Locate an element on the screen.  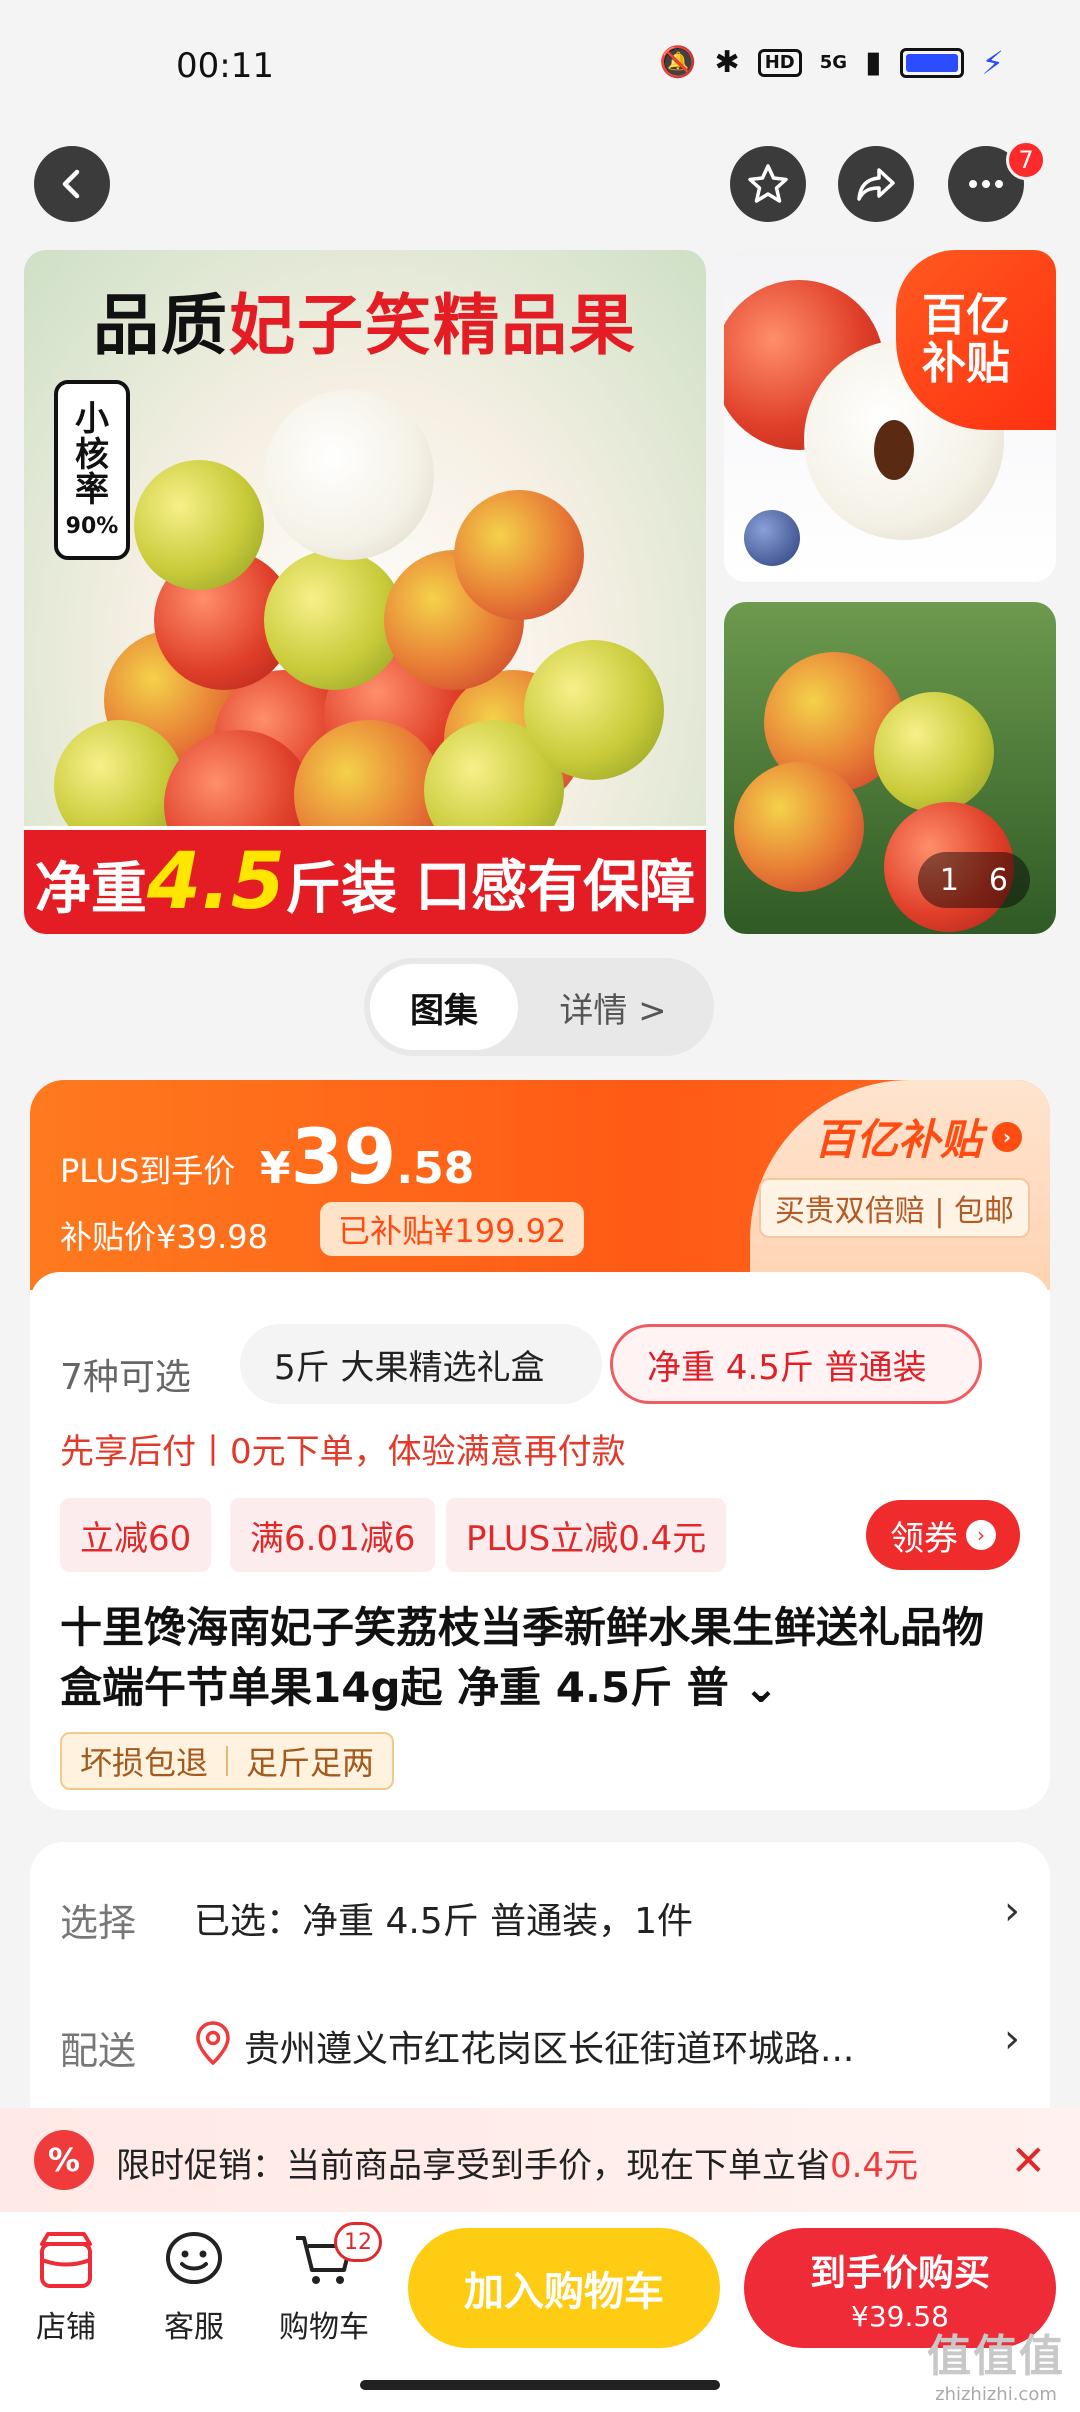
home-indicator is located at coordinates (540, 2385).